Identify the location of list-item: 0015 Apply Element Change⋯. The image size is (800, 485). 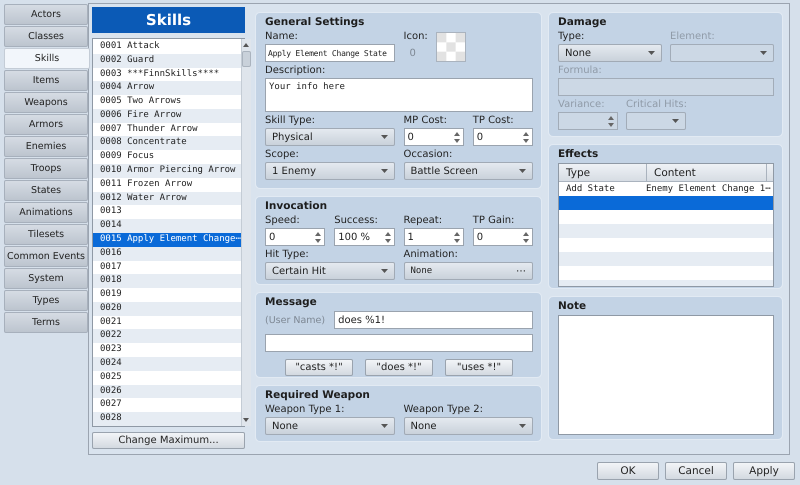
(167, 239).